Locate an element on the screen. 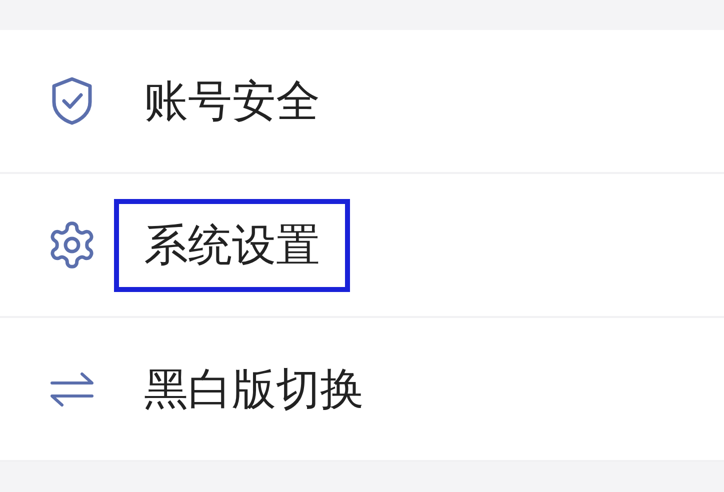  swap-icon is located at coordinates (72, 389).